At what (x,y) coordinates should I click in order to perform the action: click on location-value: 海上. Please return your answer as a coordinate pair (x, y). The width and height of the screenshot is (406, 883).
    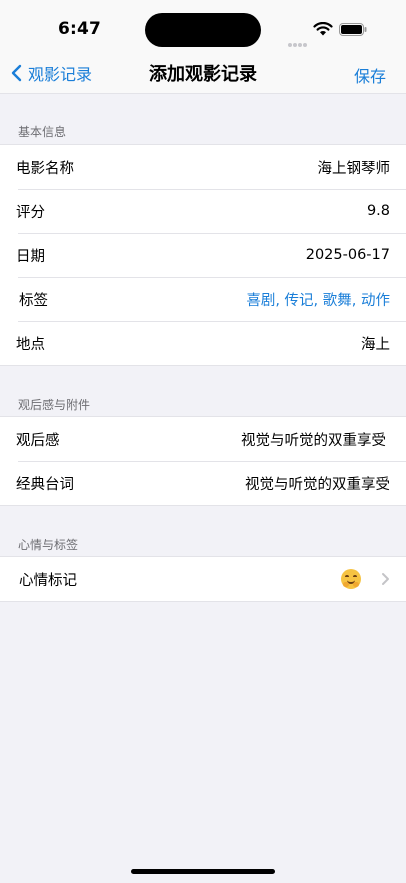
    Looking at the image, I should click on (375, 344).